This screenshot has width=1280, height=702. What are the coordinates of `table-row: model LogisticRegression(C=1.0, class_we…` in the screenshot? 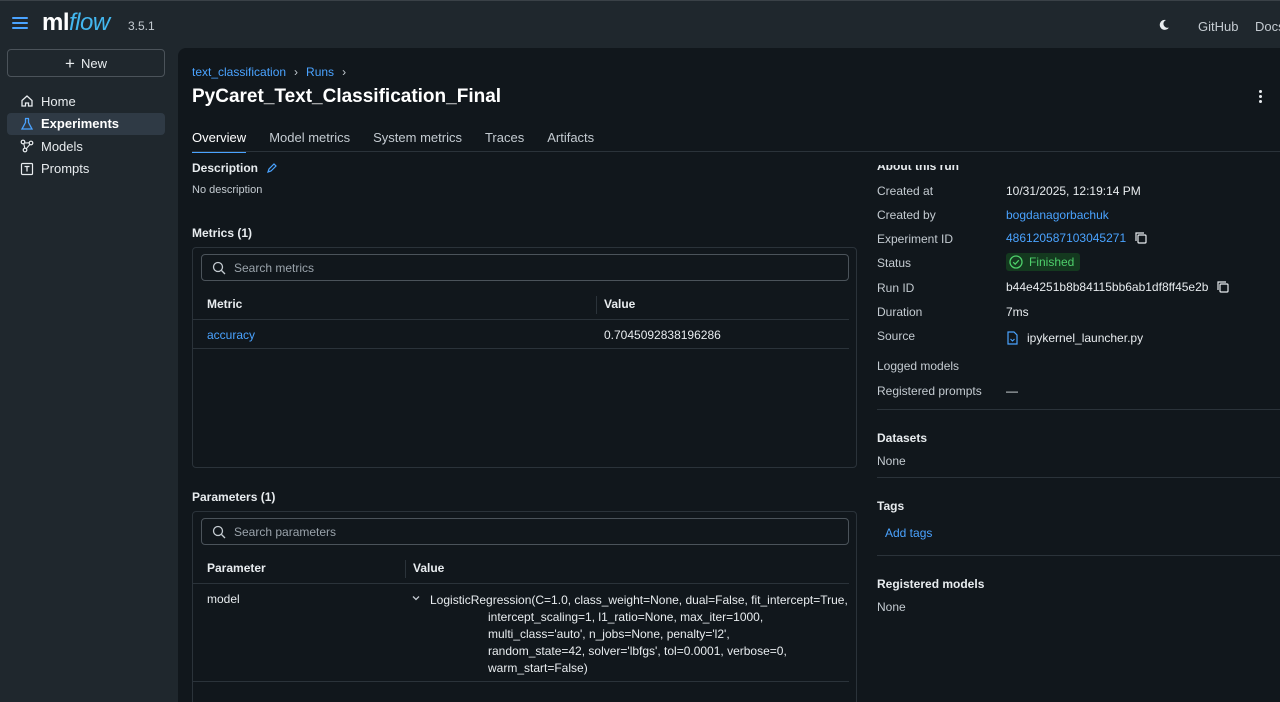 It's located at (521, 633).